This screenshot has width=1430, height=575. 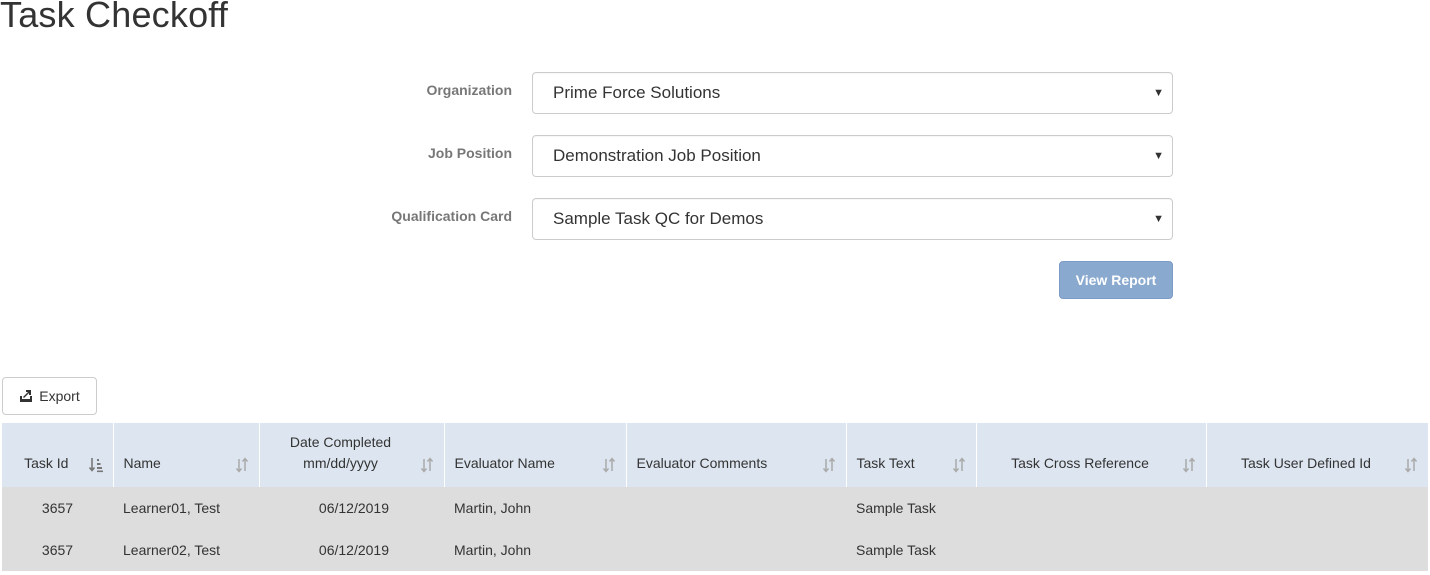 What do you see at coordinates (658, 218) in the screenshot?
I see `qualification-card-select-value: Sample Task QC for Demos` at bounding box center [658, 218].